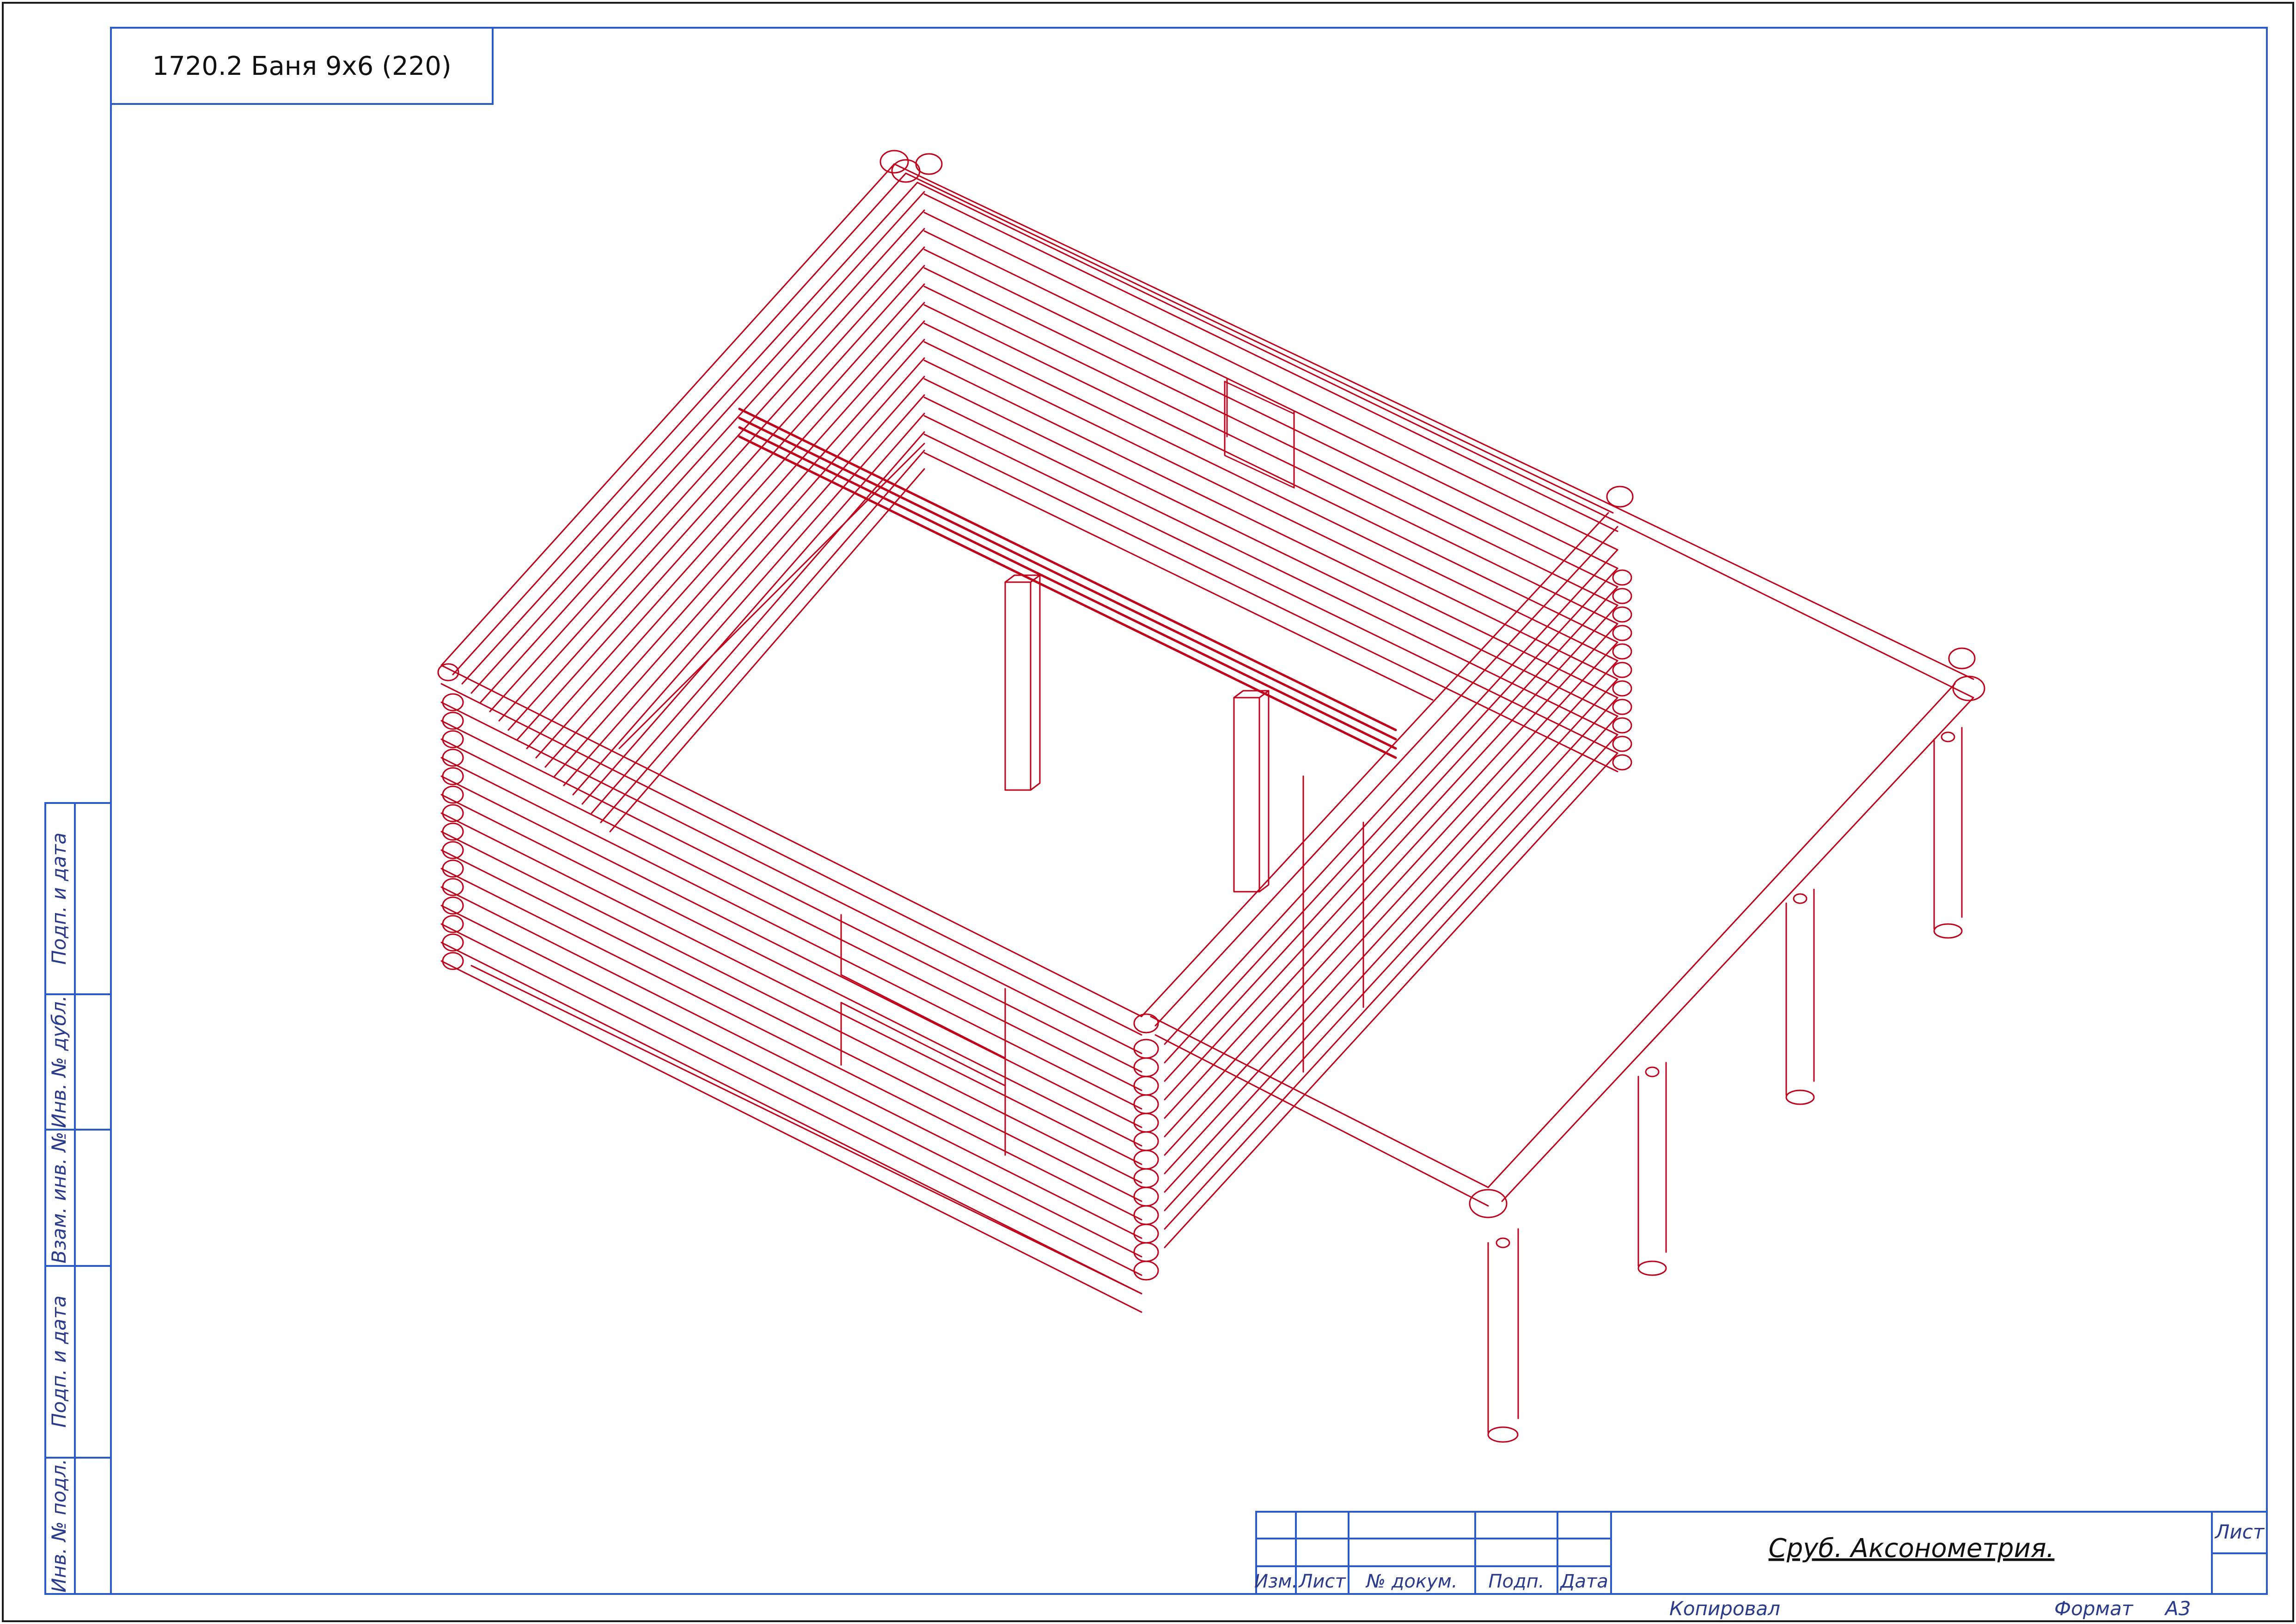 Image resolution: width=2296 pixels, height=1624 pixels. What do you see at coordinates (59, 1061) in the screenshot?
I see `side-stamp-cell: Инв. № дубл.` at bounding box center [59, 1061].